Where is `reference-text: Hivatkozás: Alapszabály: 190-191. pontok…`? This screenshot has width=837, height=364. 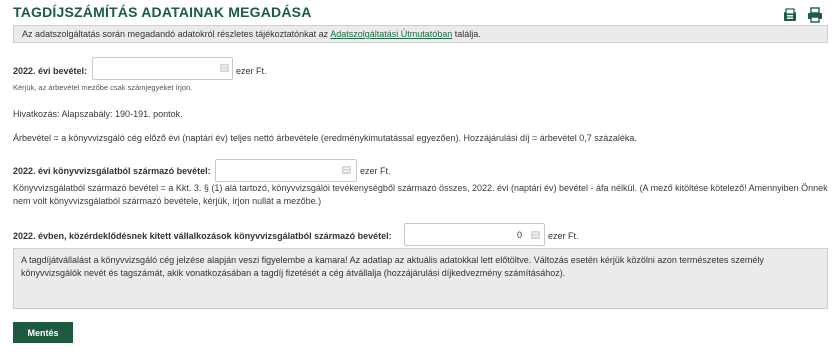
reference-text: Hivatkozás: Alapszabály: 190-191. pontok… is located at coordinates (98, 114).